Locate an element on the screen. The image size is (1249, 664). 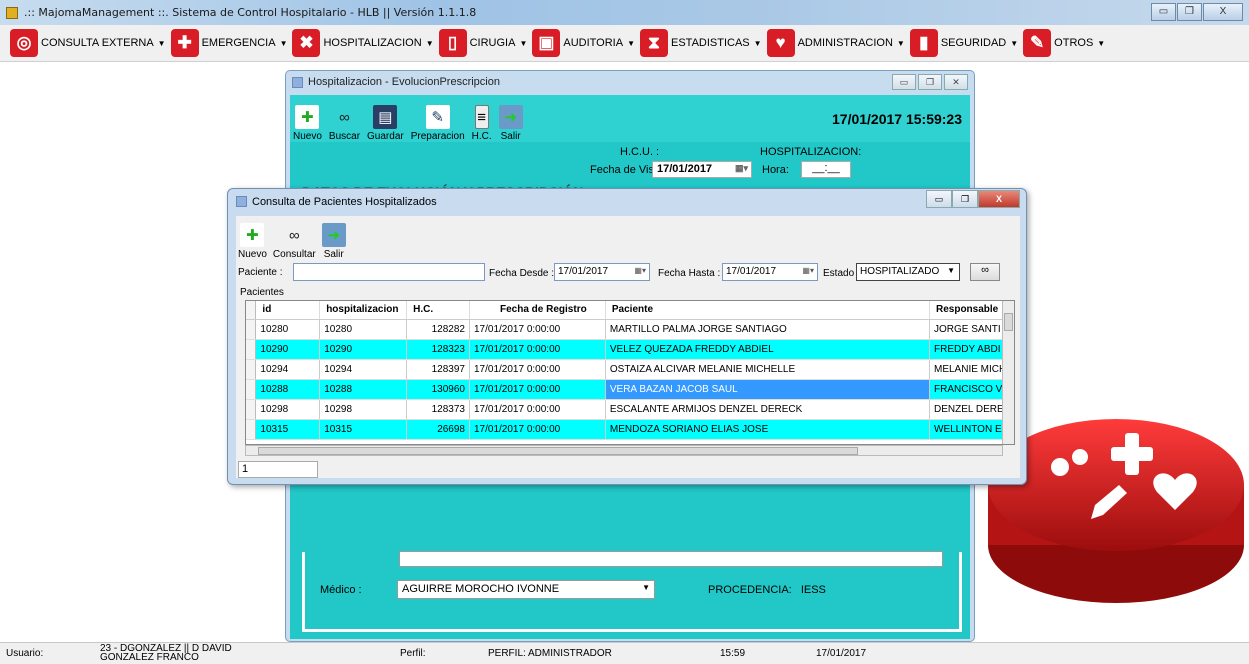
menu-seguridad: ▮ SEGURIDAD ▼ is located at coordinates (963, 43).